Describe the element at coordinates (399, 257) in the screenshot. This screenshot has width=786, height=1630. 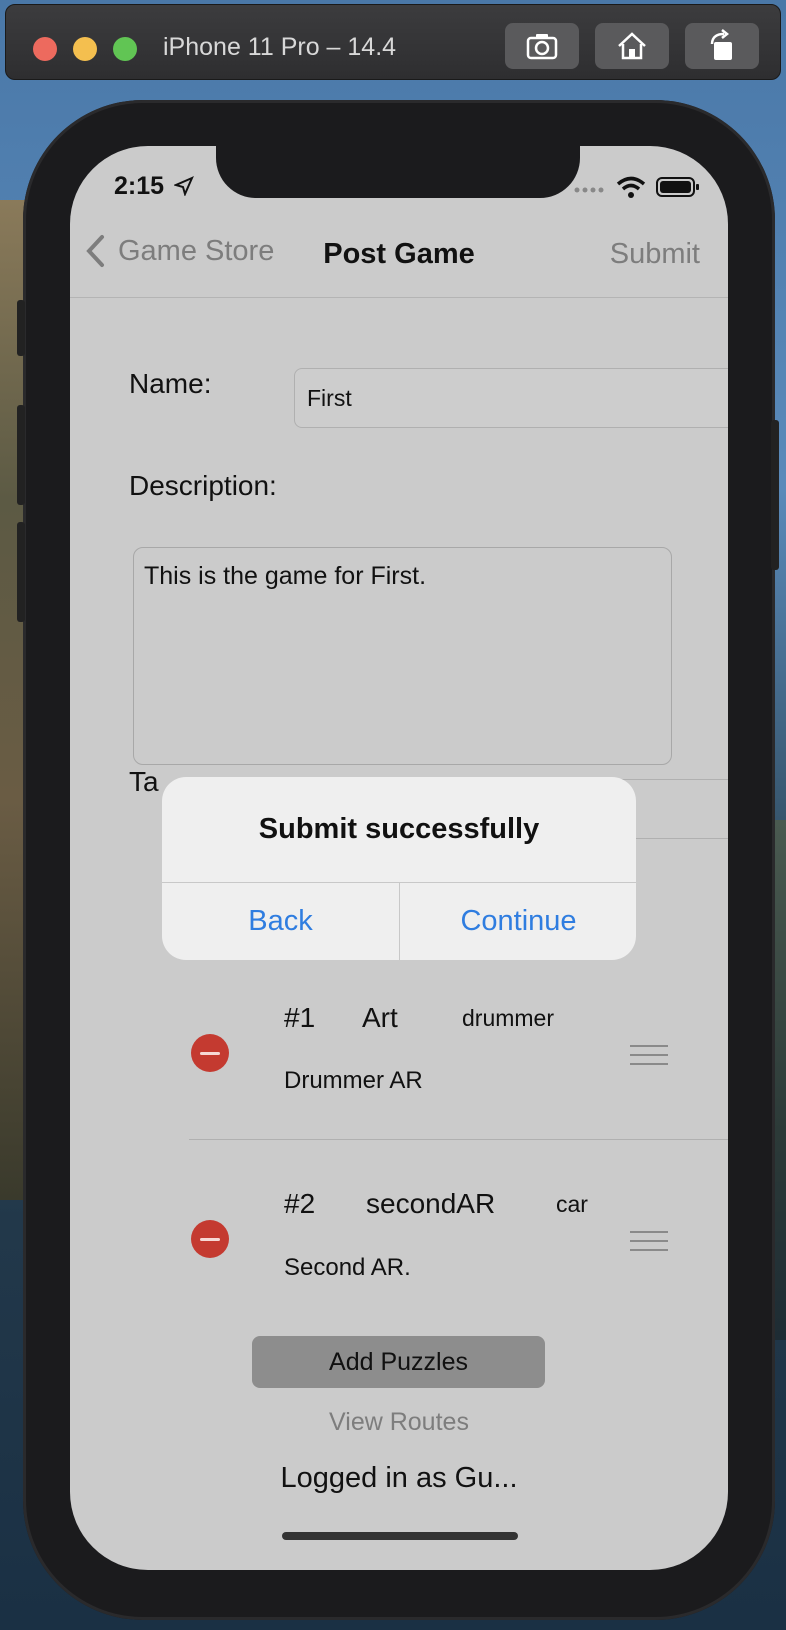
I see `navigation-bar: Game Store Post Game Submit` at that location.